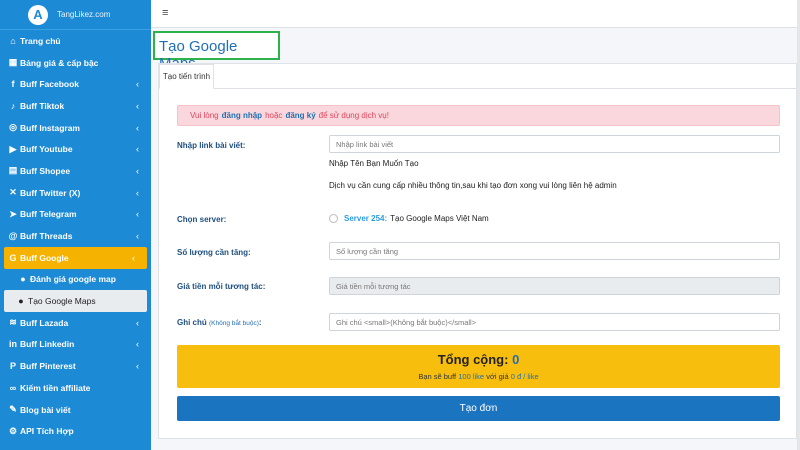  Describe the element at coordinates (473, 359) in the screenshot. I see `total-label: Tổng cộng:` at that location.